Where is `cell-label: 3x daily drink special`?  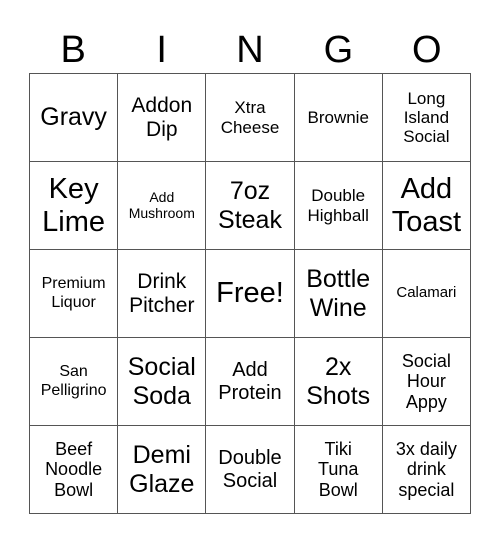
cell-label: 3x daily drink special is located at coordinates (426, 469).